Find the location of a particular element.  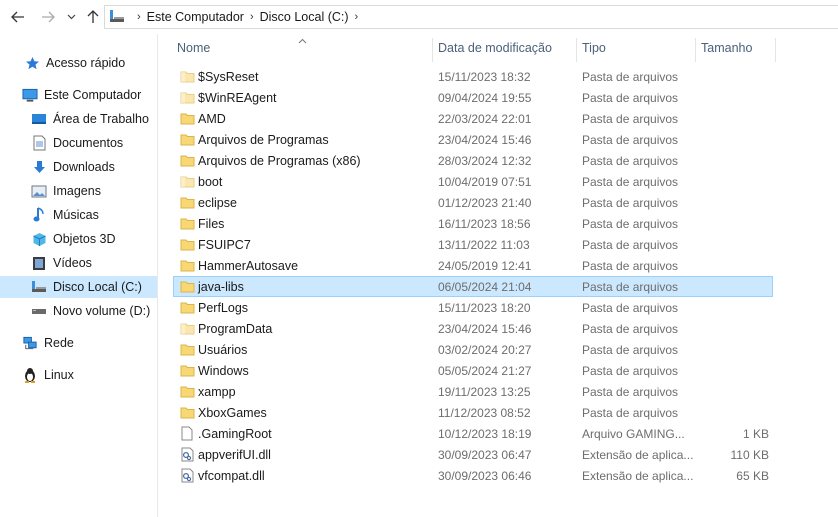

breadcrumb-disco-local: Disco Local (C:) is located at coordinates (304, 17).